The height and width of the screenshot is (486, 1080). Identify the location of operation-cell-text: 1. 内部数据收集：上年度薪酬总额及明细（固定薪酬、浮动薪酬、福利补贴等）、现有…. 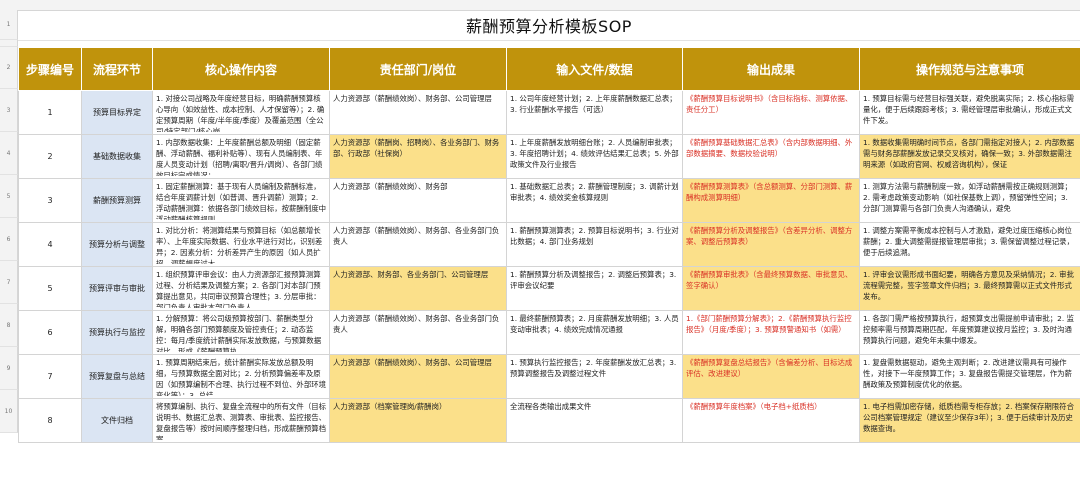
(239, 157).